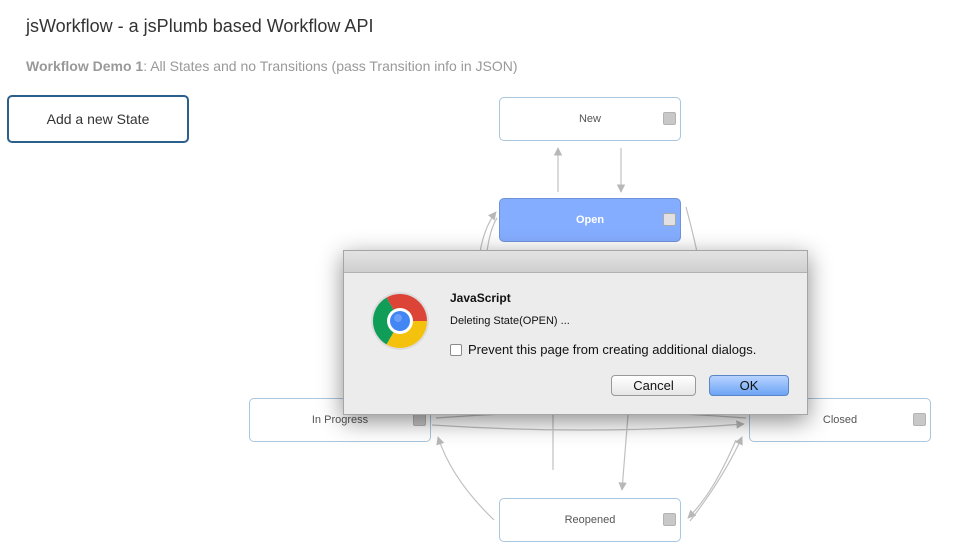 This screenshot has height=552, width=954. What do you see at coordinates (623, 452) in the screenshot?
I see `transition-open-down-b` at bounding box center [623, 452].